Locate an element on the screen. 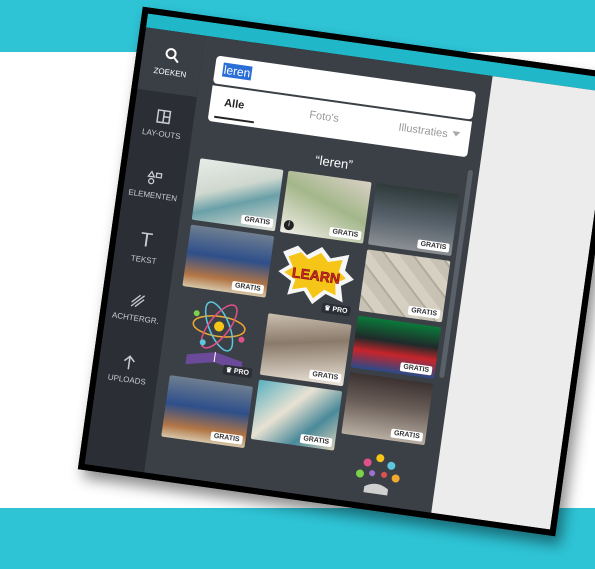 Image resolution: width=595 pixels, height=569 pixels. rail-label: TEKST is located at coordinates (144, 259).